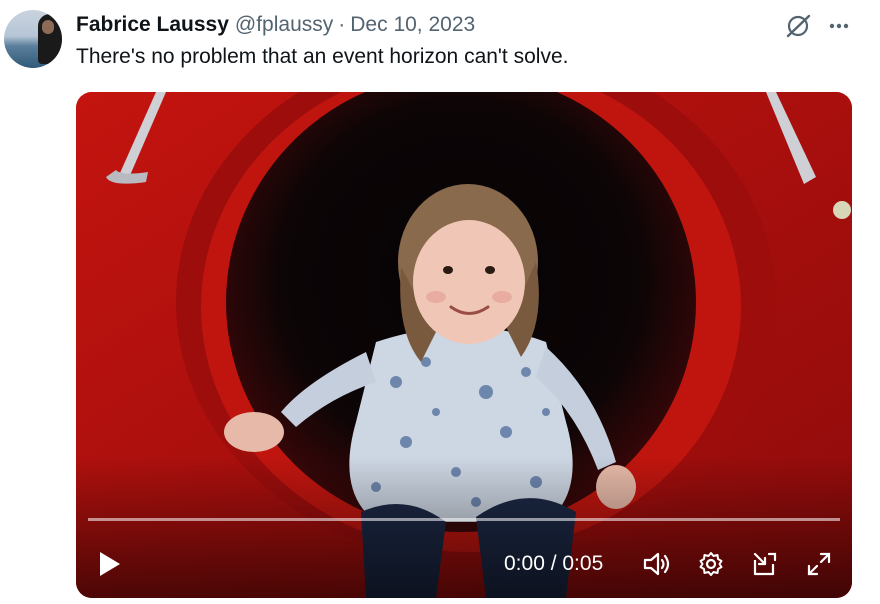 The height and width of the screenshot is (604, 880). I want to click on video-time-display: 0:00 / 0:05, so click(554, 563).